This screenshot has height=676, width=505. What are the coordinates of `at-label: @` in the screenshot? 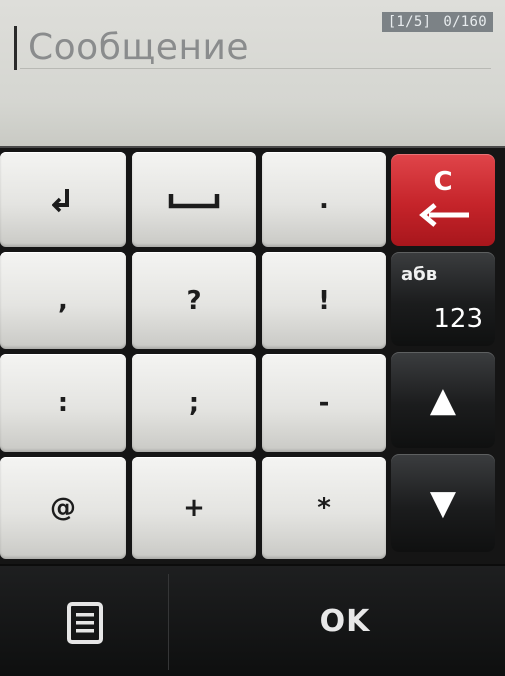 It's located at (63, 508).